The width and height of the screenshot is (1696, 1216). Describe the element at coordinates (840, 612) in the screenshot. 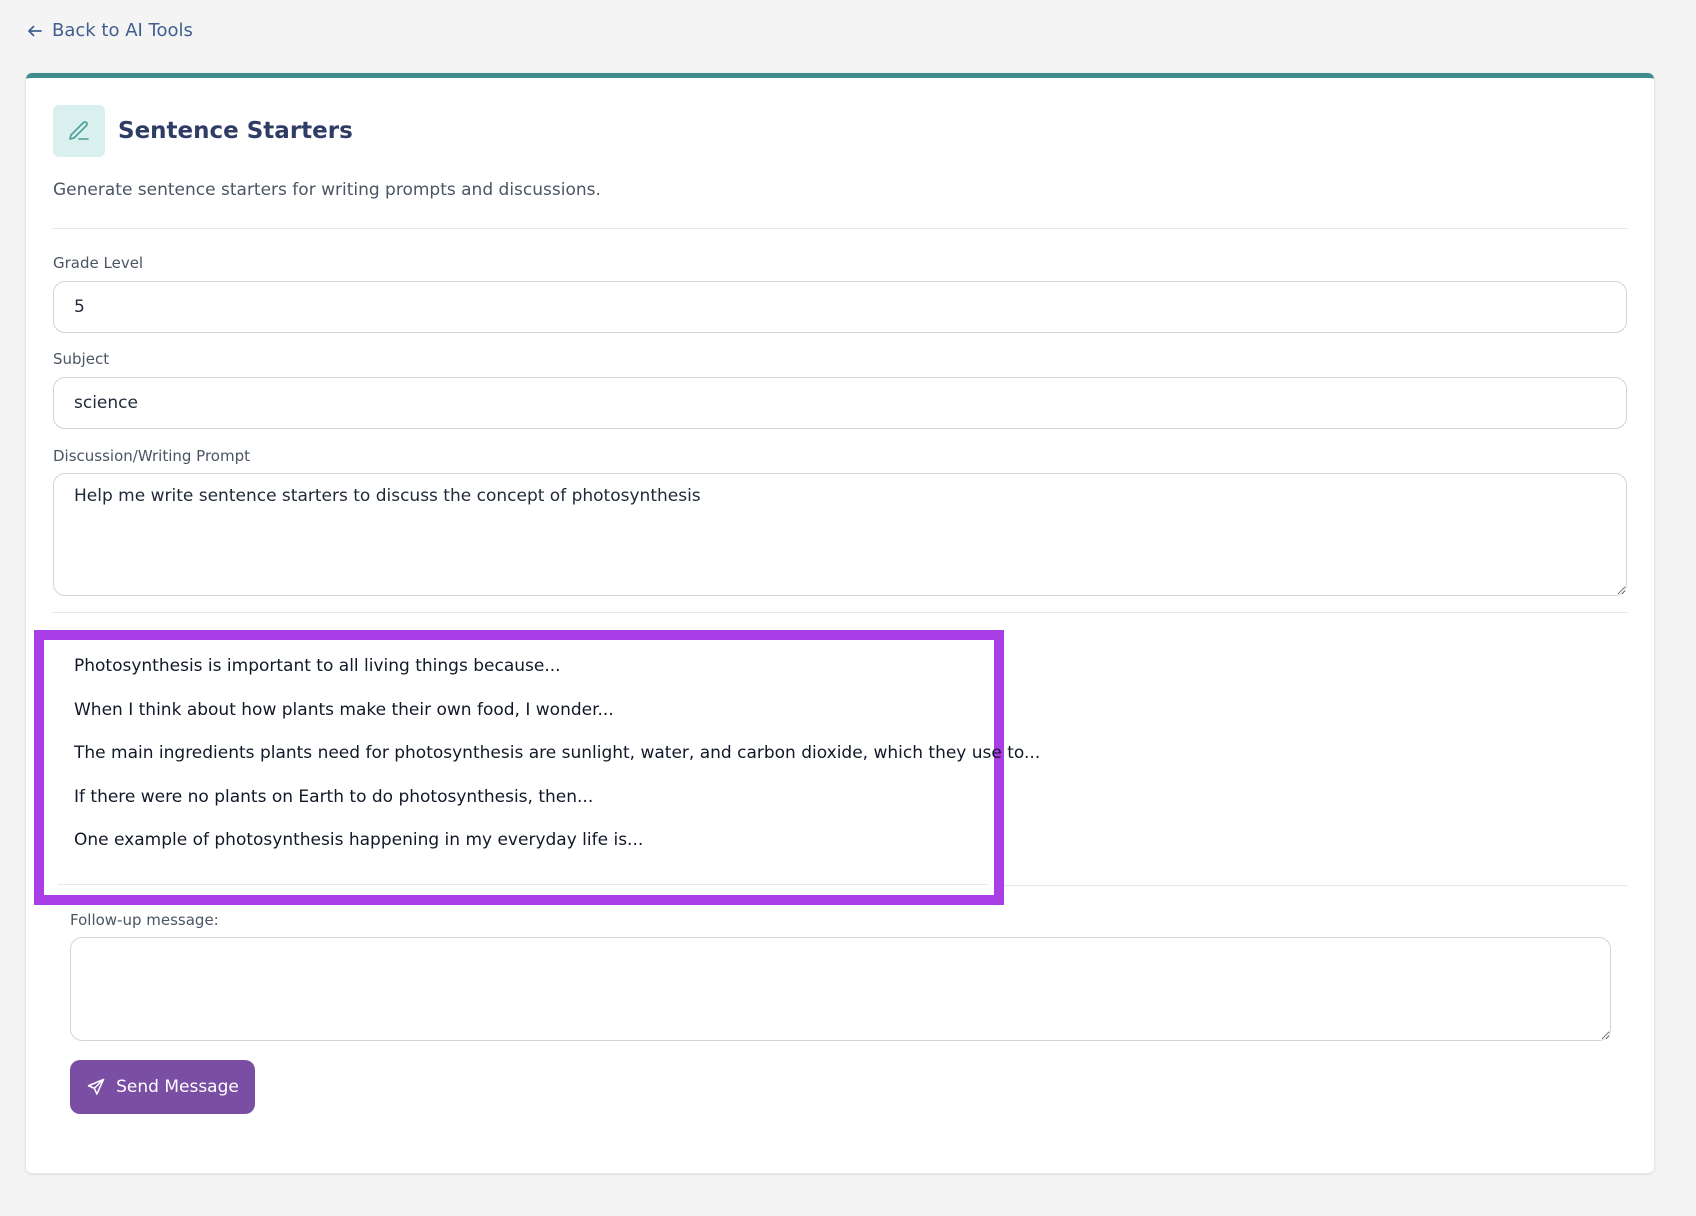

I see `form-divider` at that location.